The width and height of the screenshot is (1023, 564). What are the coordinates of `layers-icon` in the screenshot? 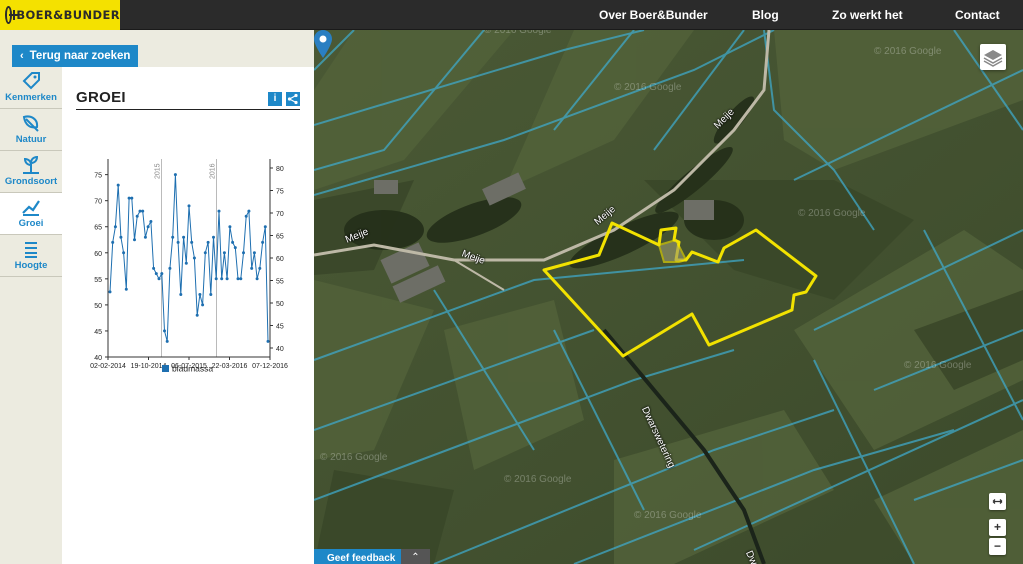 It's located at (993, 58).